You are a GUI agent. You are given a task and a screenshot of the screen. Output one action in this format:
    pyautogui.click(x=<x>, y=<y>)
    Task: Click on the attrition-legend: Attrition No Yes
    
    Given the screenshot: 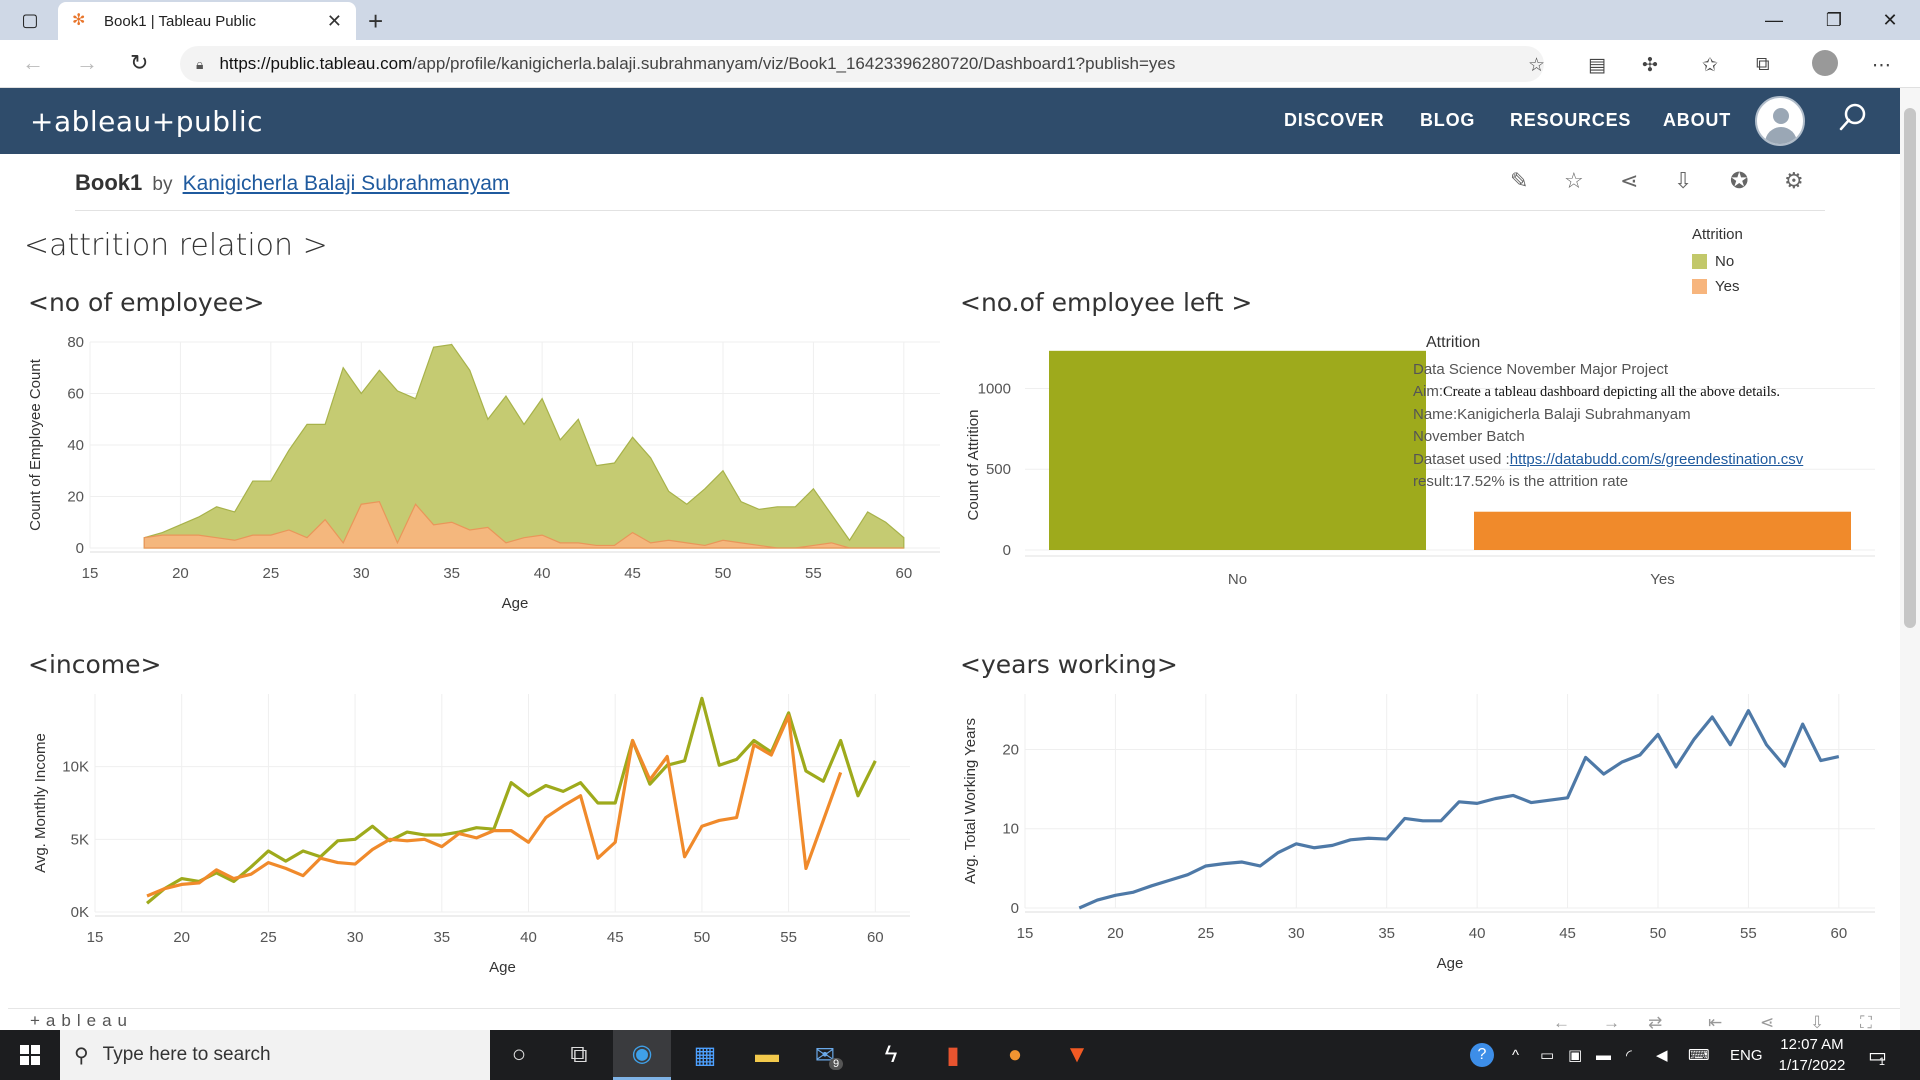 What is the action you would take?
    pyautogui.click(x=1717, y=262)
    